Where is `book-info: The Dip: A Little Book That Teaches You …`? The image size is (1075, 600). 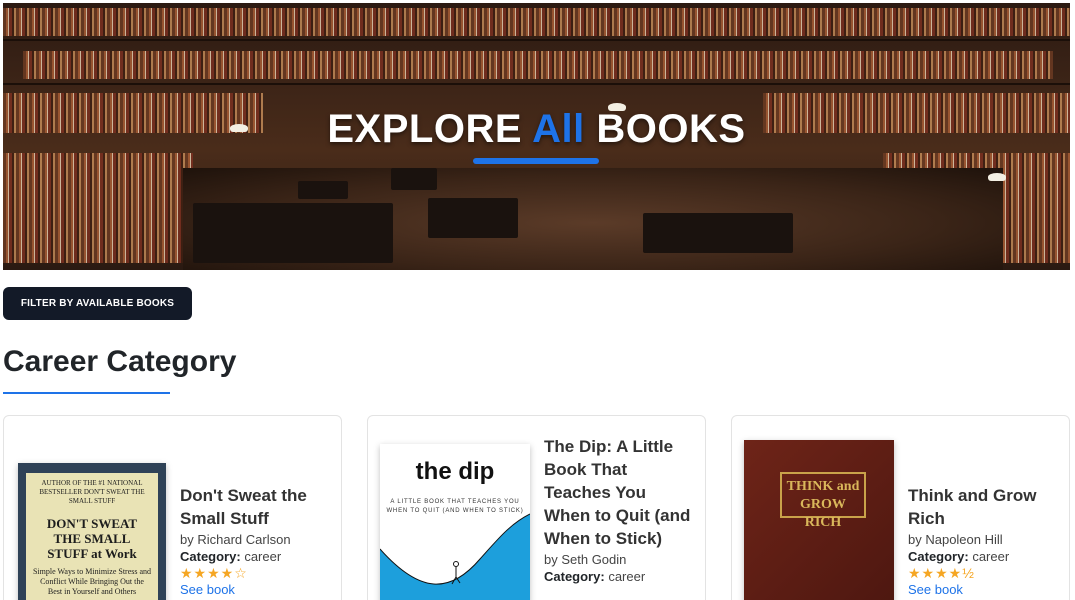
book-info: The Dip: A Little Book That Teaches You … is located at coordinates (619, 509).